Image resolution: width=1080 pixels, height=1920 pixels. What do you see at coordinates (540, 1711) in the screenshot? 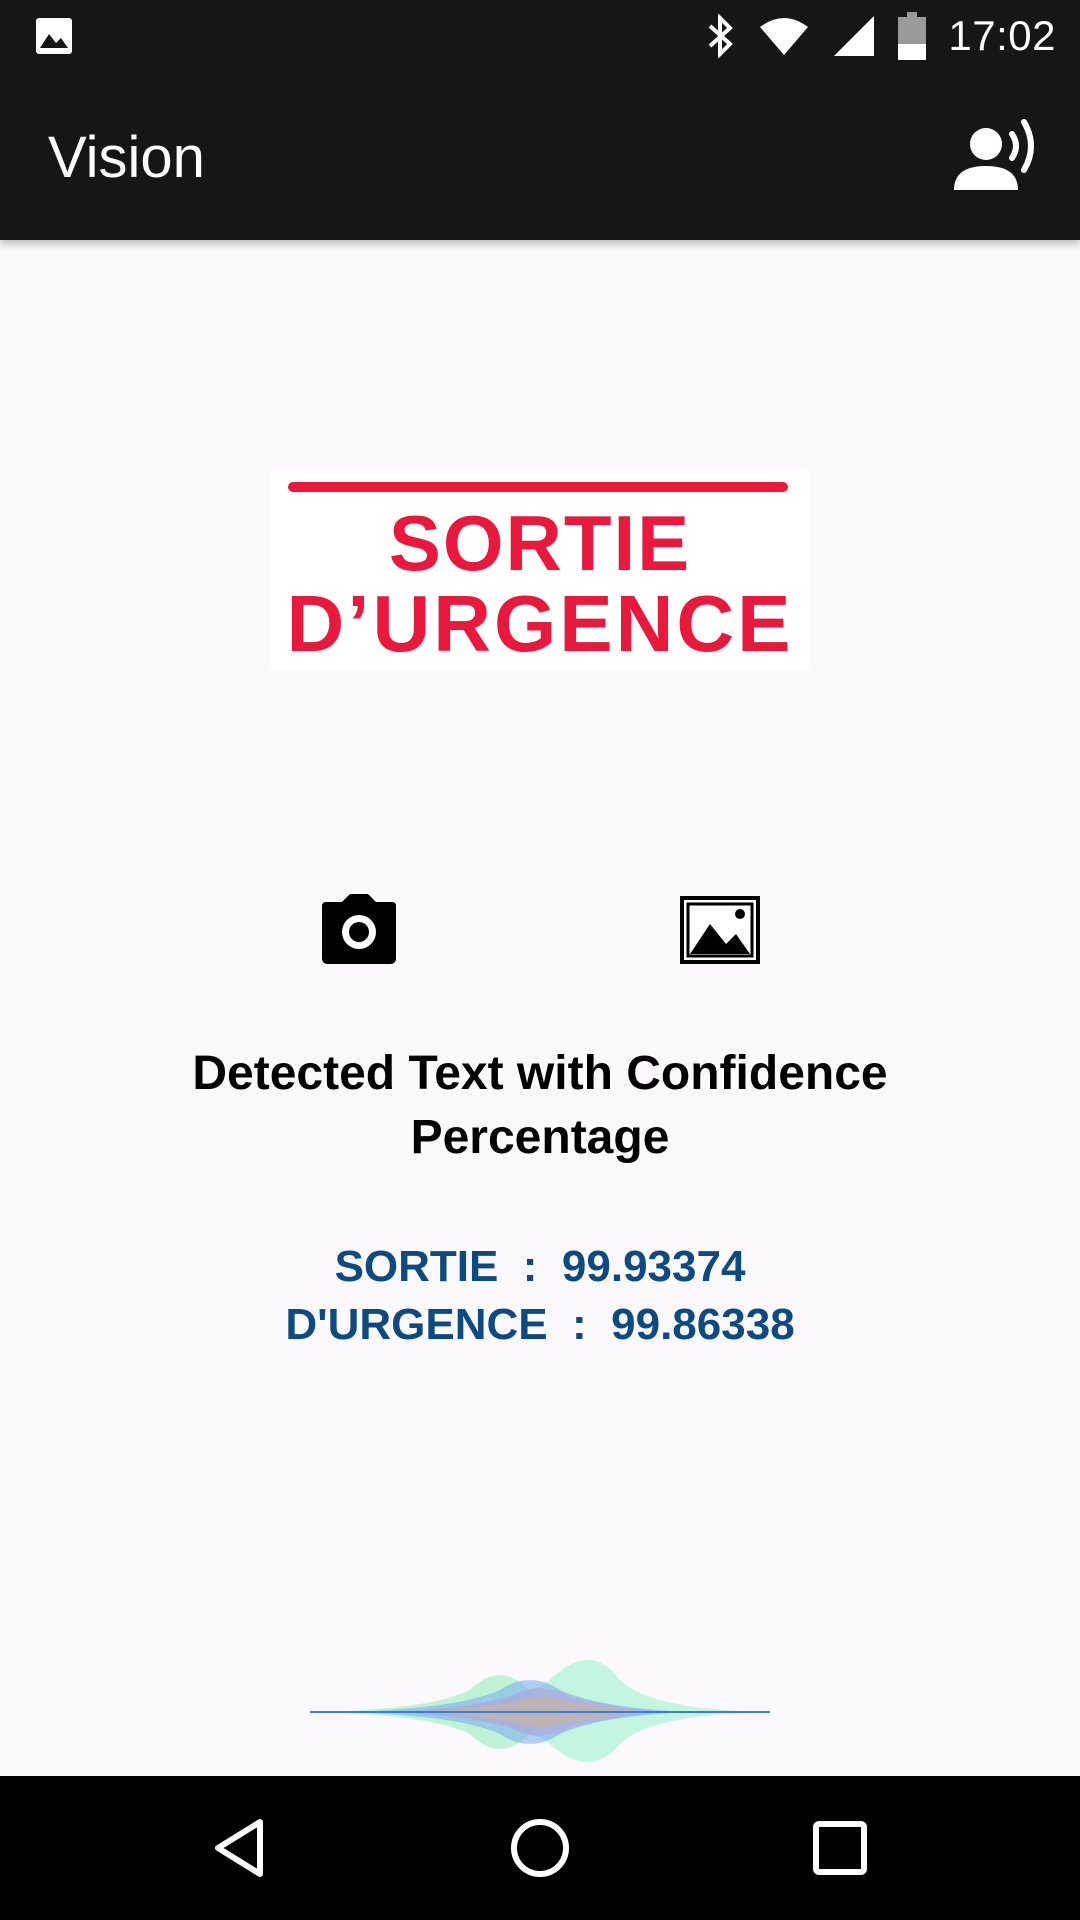
I see `waveform-graphic` at bounding box center [540, 1711].